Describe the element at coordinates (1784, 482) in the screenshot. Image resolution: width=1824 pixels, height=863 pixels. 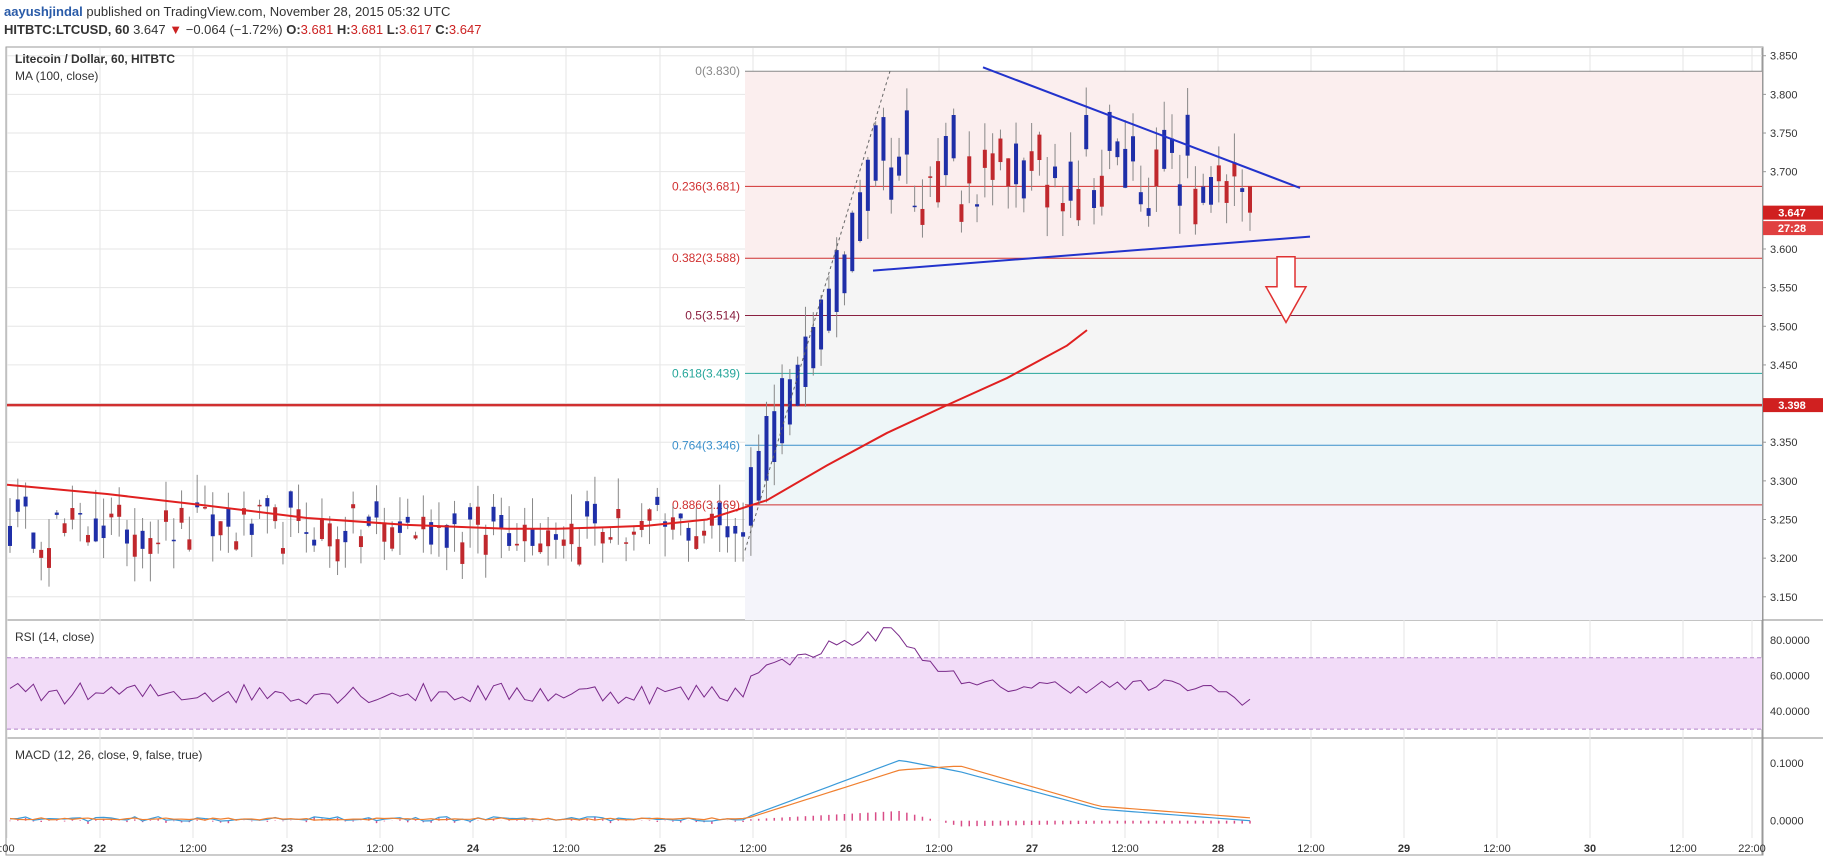
I see `y-tick-label: 3.300` at that location.